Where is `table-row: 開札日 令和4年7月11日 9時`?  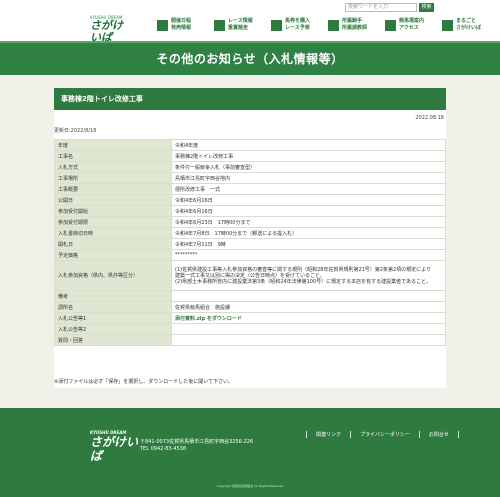 table-row: 開札日 令和4年7月11日 9時 is located at coordinates (250, 244).